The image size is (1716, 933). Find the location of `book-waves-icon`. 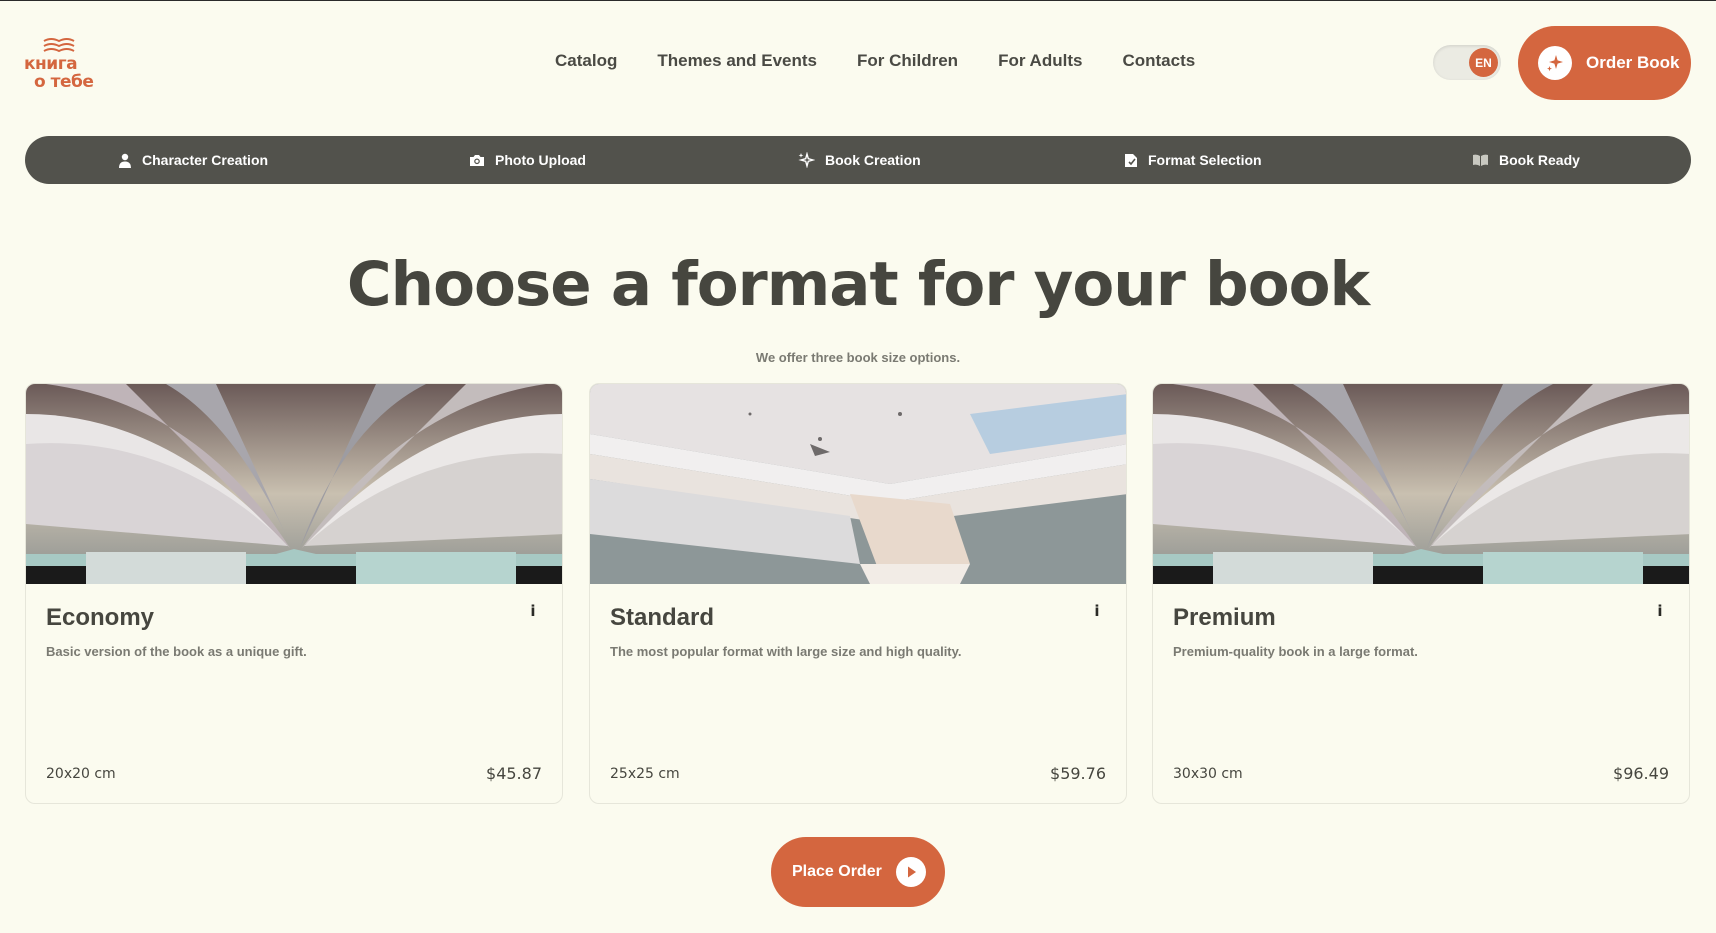

book-waves-icon is located at coordinates (59, 45).